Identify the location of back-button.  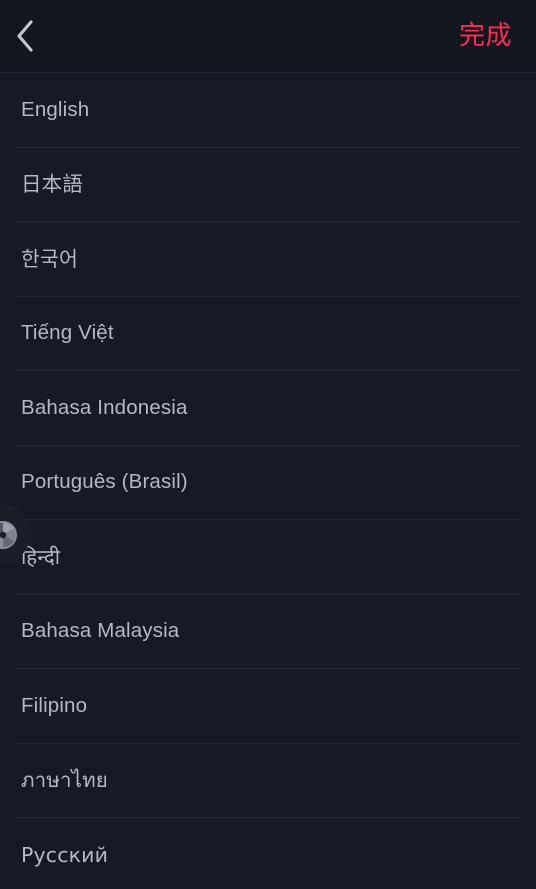
(34, 36).